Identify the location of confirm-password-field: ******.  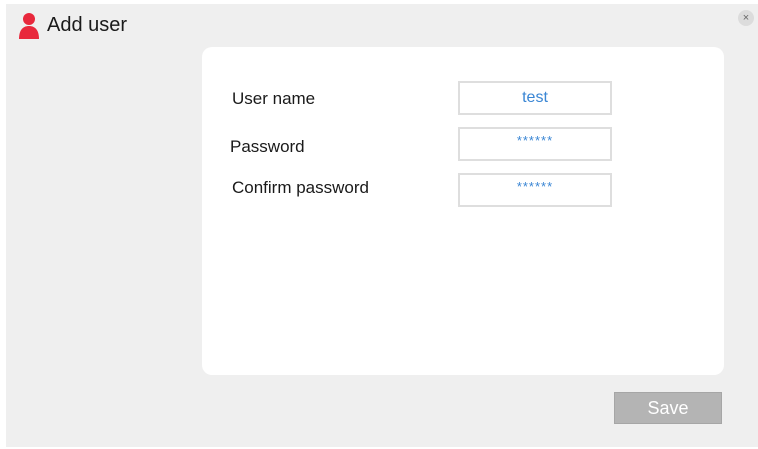
(535, 190).